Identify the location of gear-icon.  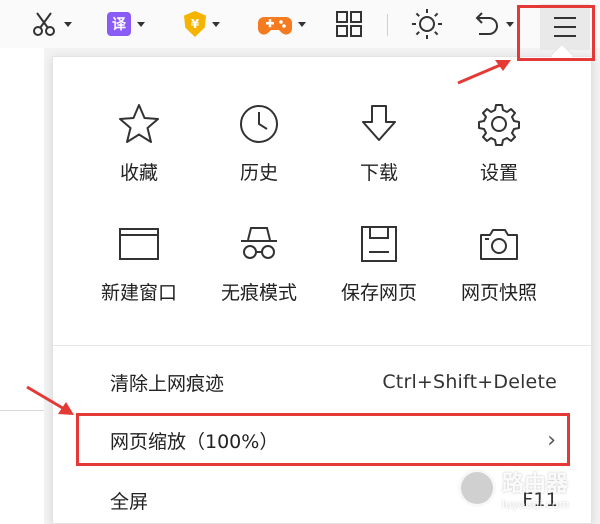
(499, 125).